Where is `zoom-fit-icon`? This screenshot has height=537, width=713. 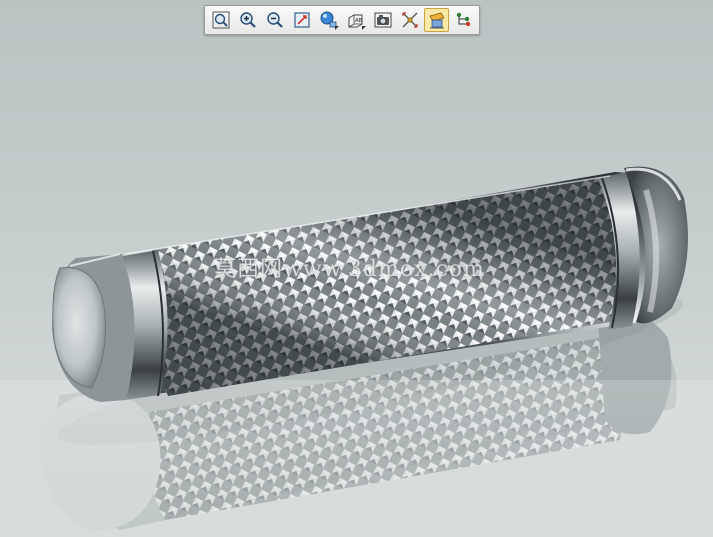 zoom-fit-icon is located at coordinates (220, 20).